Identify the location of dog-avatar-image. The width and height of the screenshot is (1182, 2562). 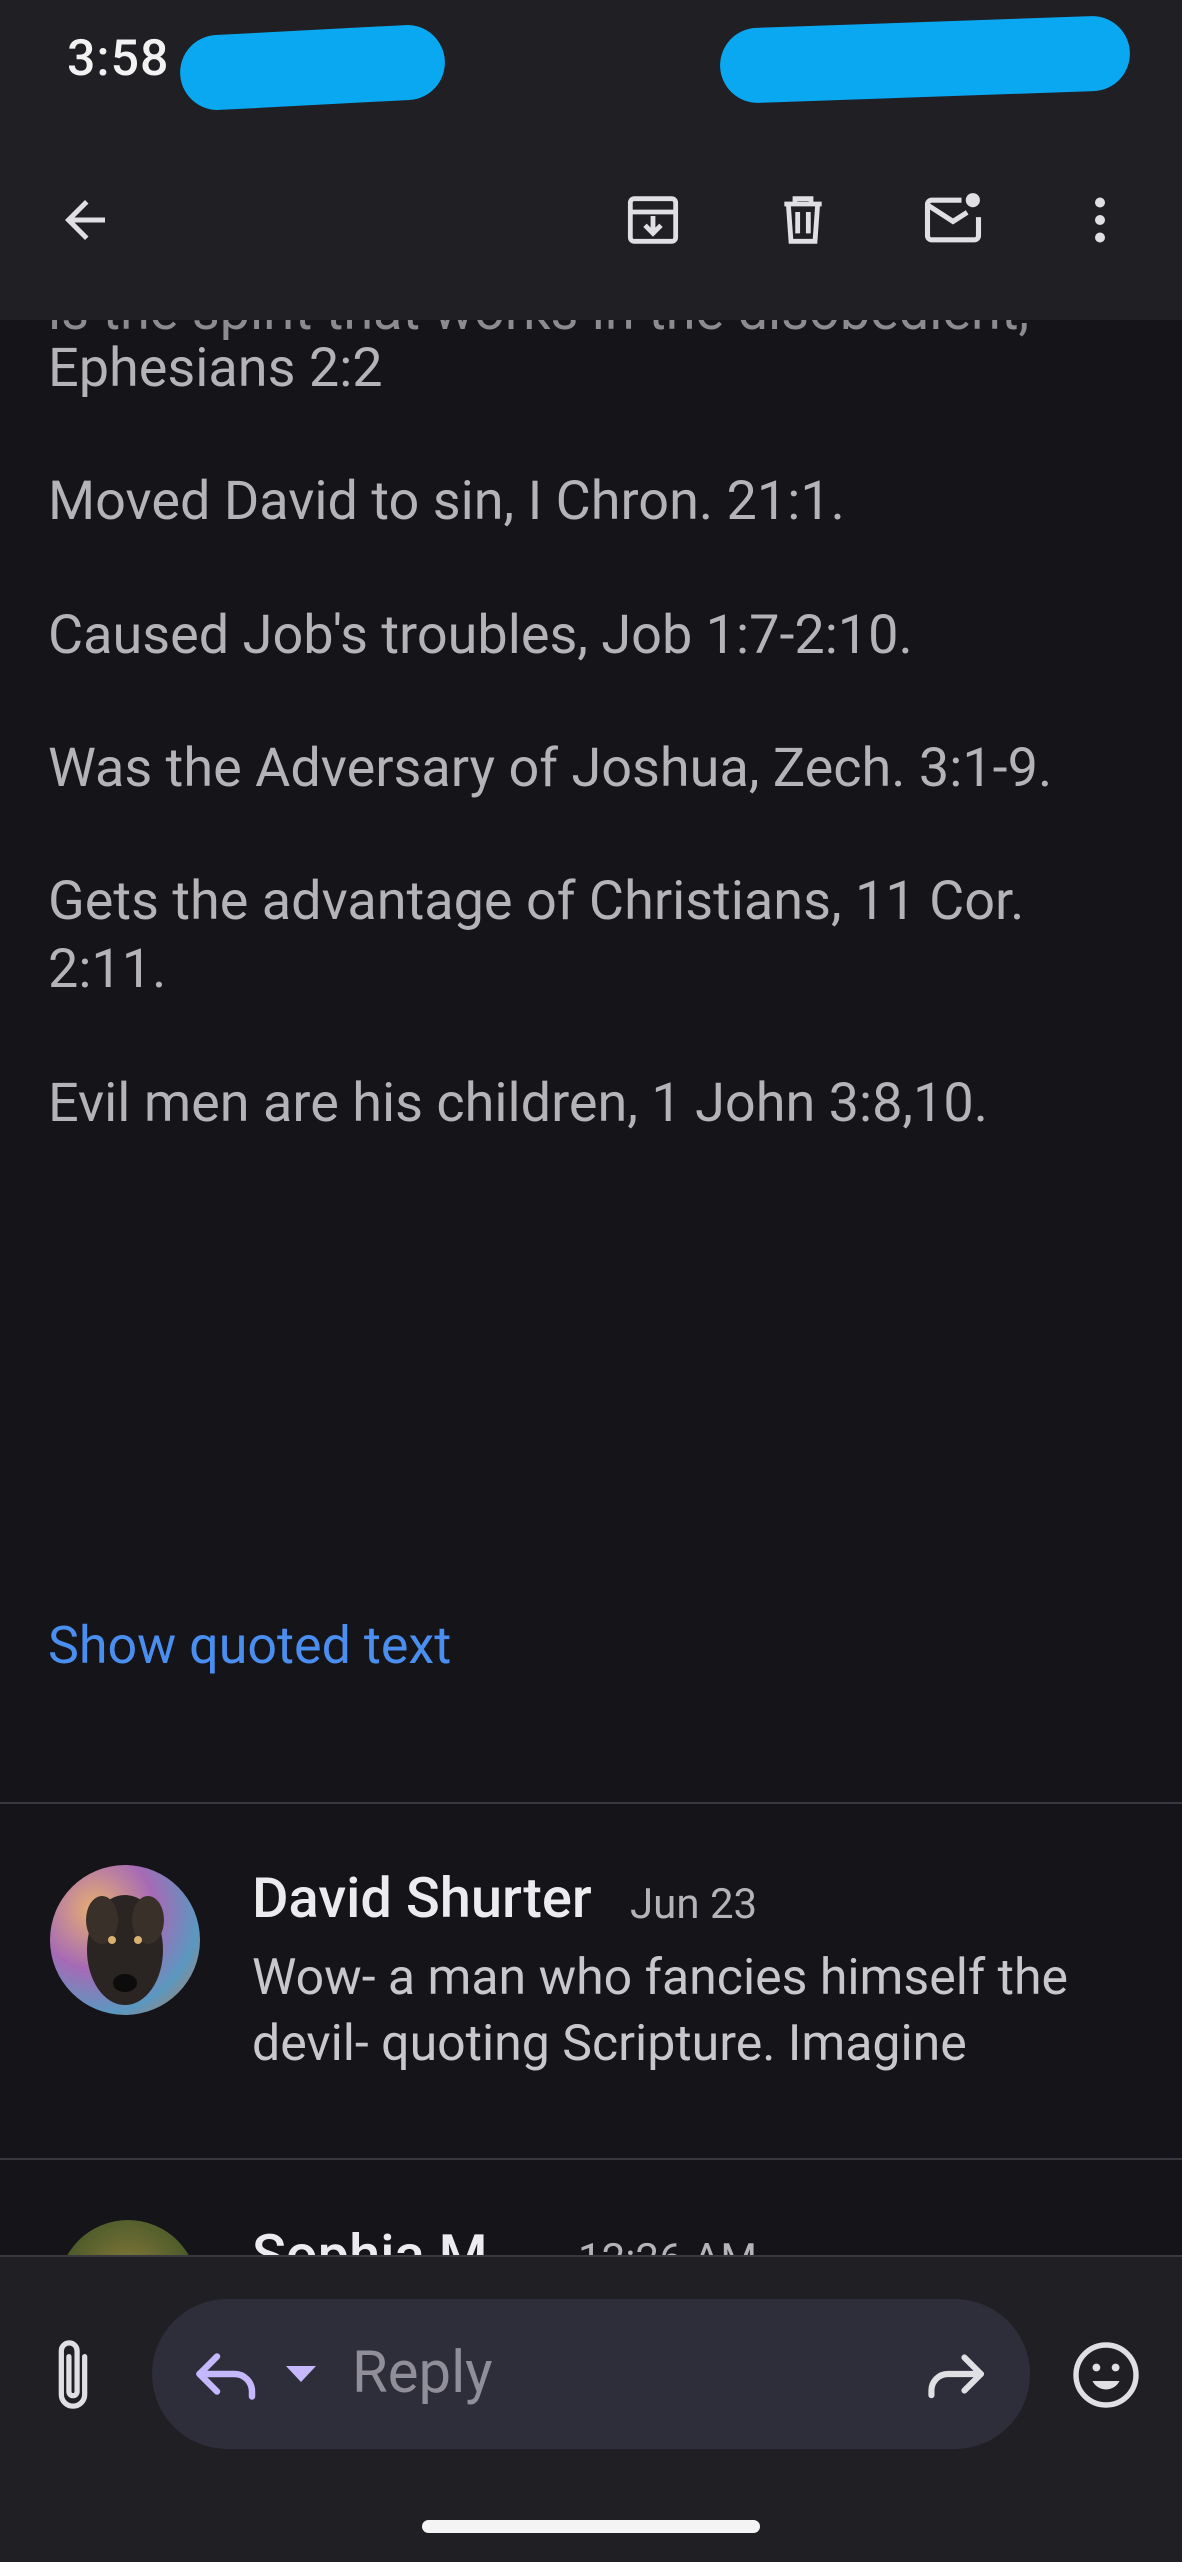
(125, 1950).